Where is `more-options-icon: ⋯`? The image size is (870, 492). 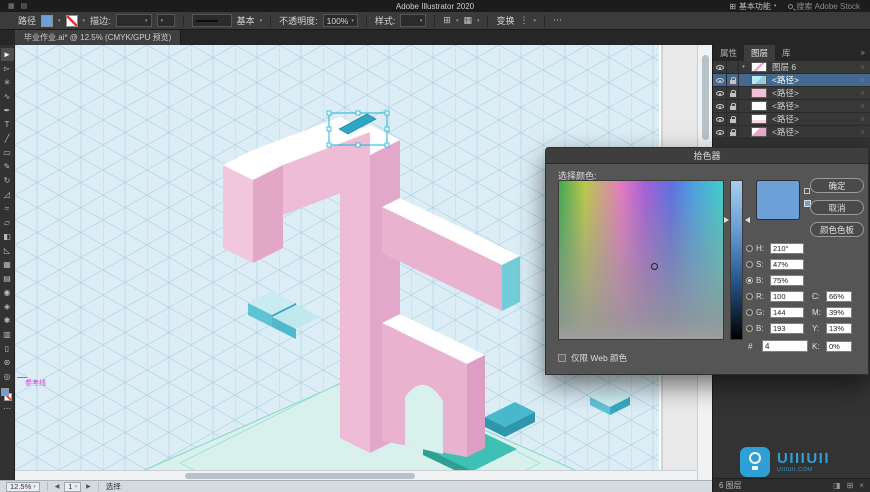
more-options-icon: ⋯ is located at coordinates (557, 20).